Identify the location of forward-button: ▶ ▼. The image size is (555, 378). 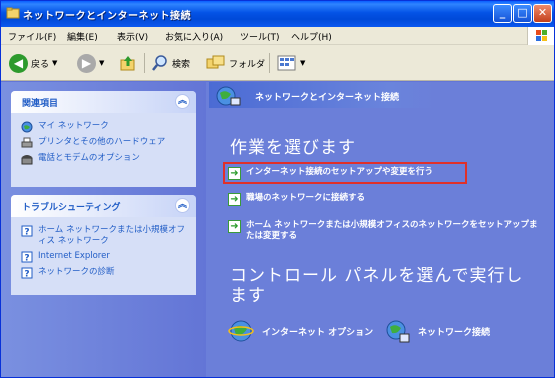
(90, 63).